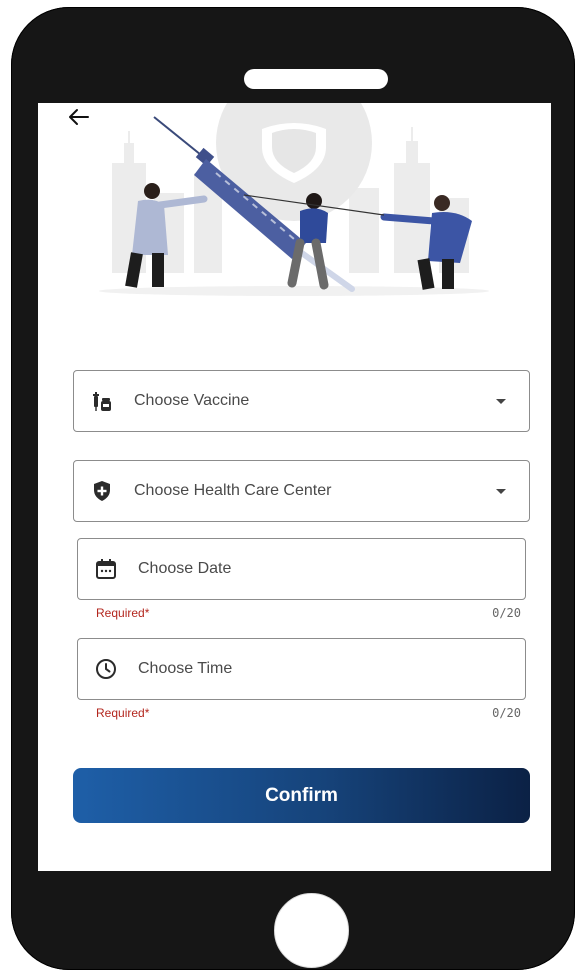  What do you see at coordinates (102, 401) in the screenshot?
I see `vaccine-icon` at bounding box center [102, 401].